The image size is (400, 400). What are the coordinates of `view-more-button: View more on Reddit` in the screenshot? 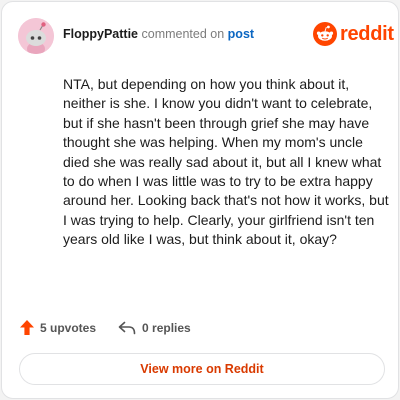 It's located at (202, 369).